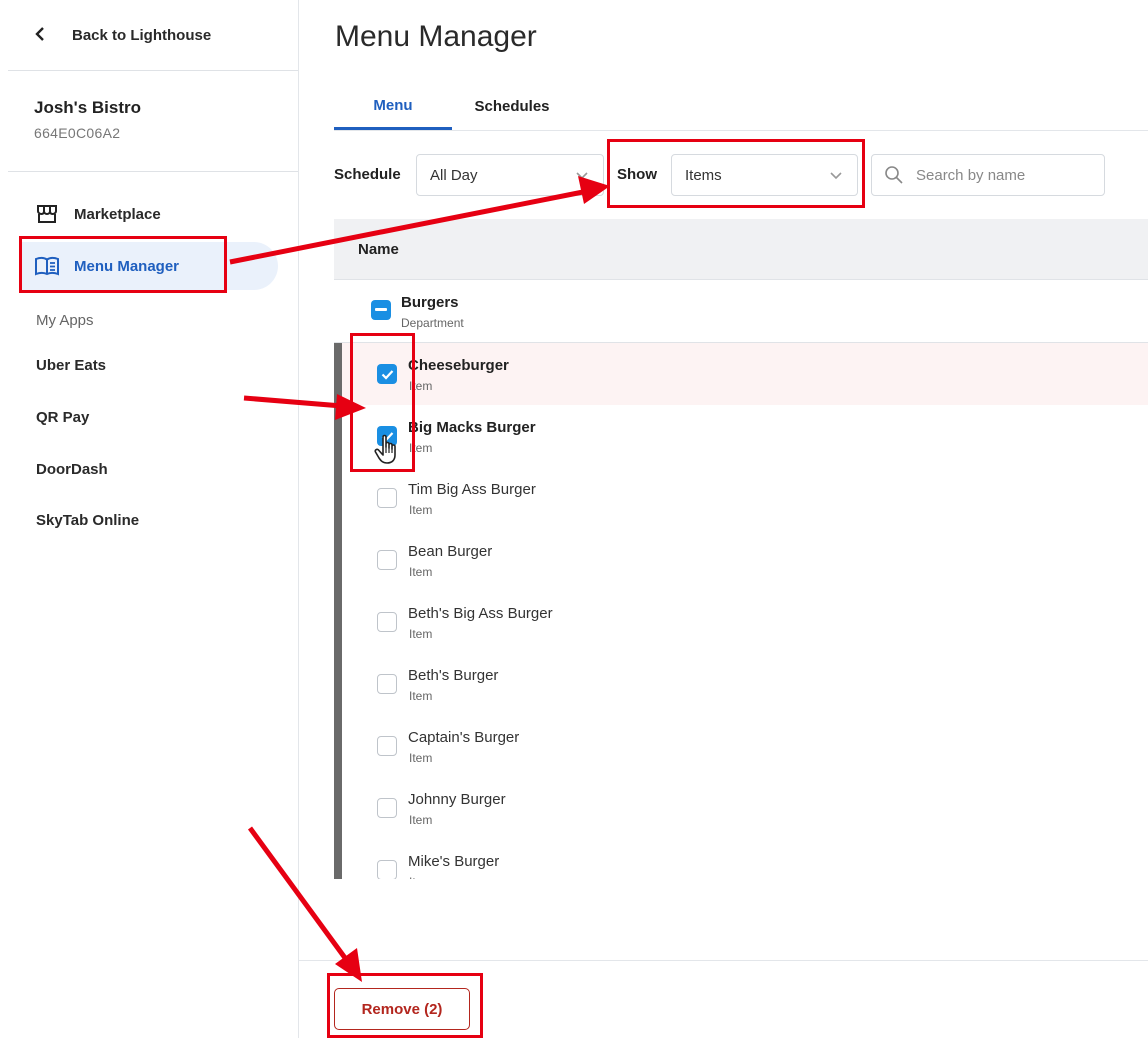  What do you see at coordinates (723, 960) in the screenshot?
I see `footer-divider` at bounding box center [723, 960].